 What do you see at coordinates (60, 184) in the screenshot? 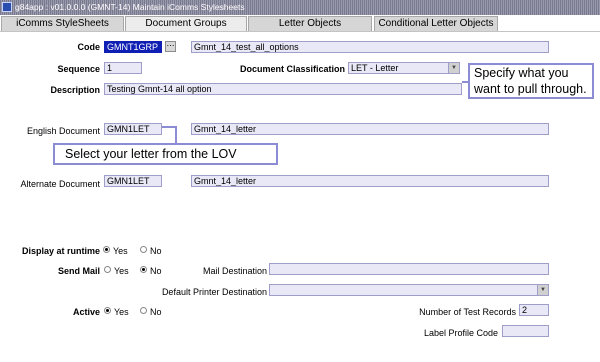
I see `alt-doc-label: Alternate Document` at bounding box center [60, 184].